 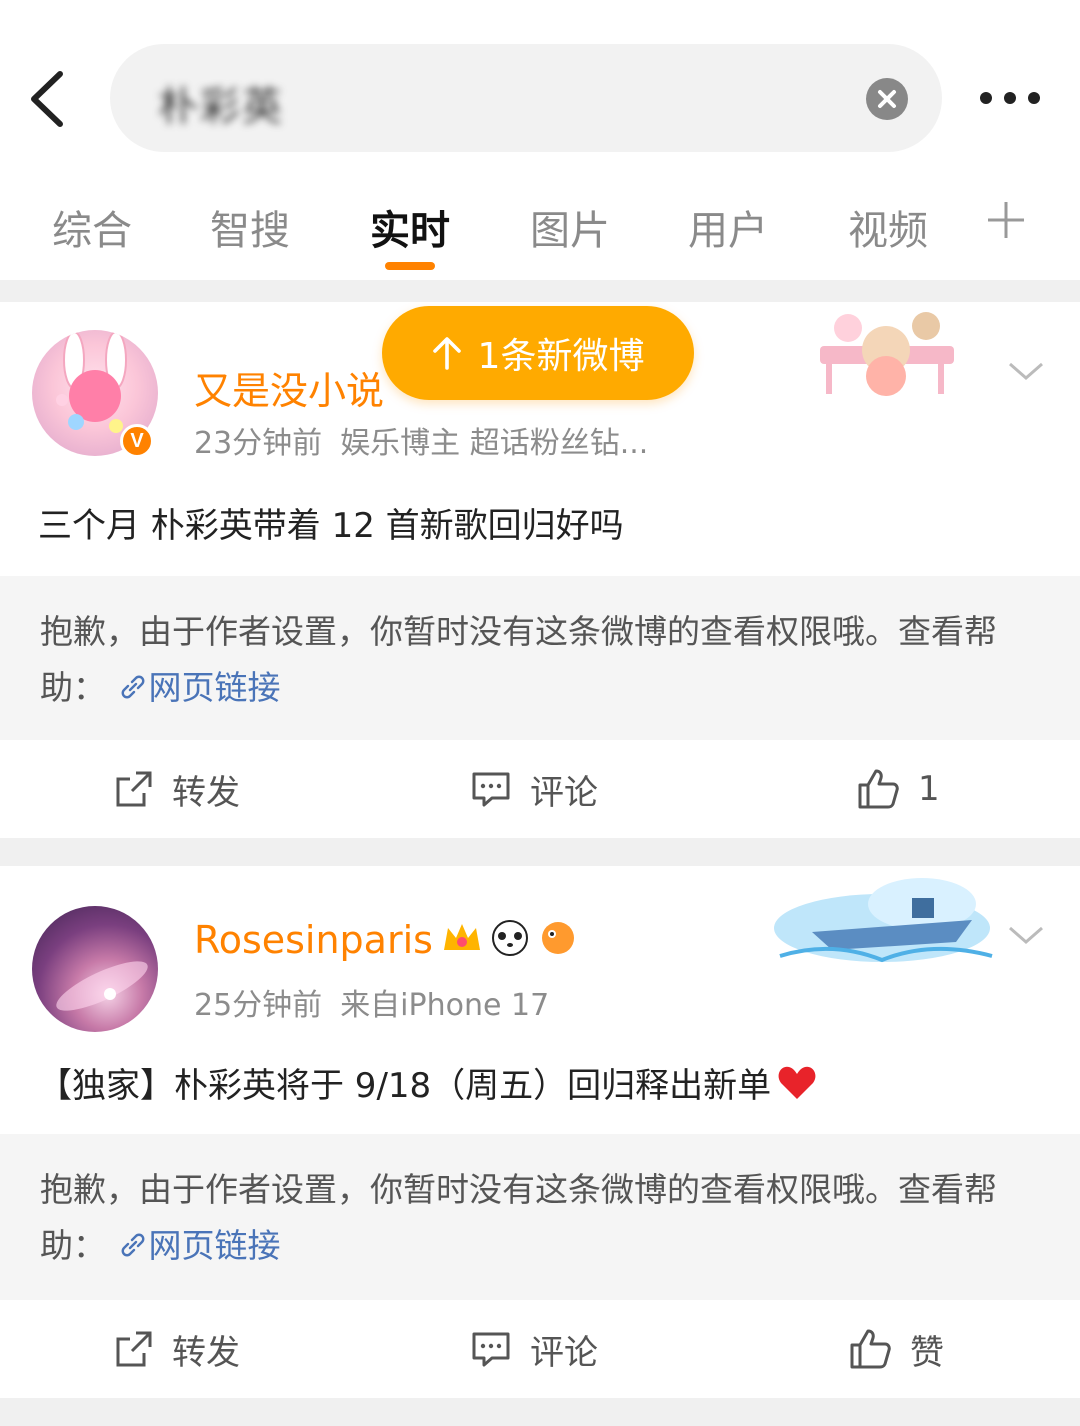 I want to click on add-tab-icon, so click(x=1006, y=220).